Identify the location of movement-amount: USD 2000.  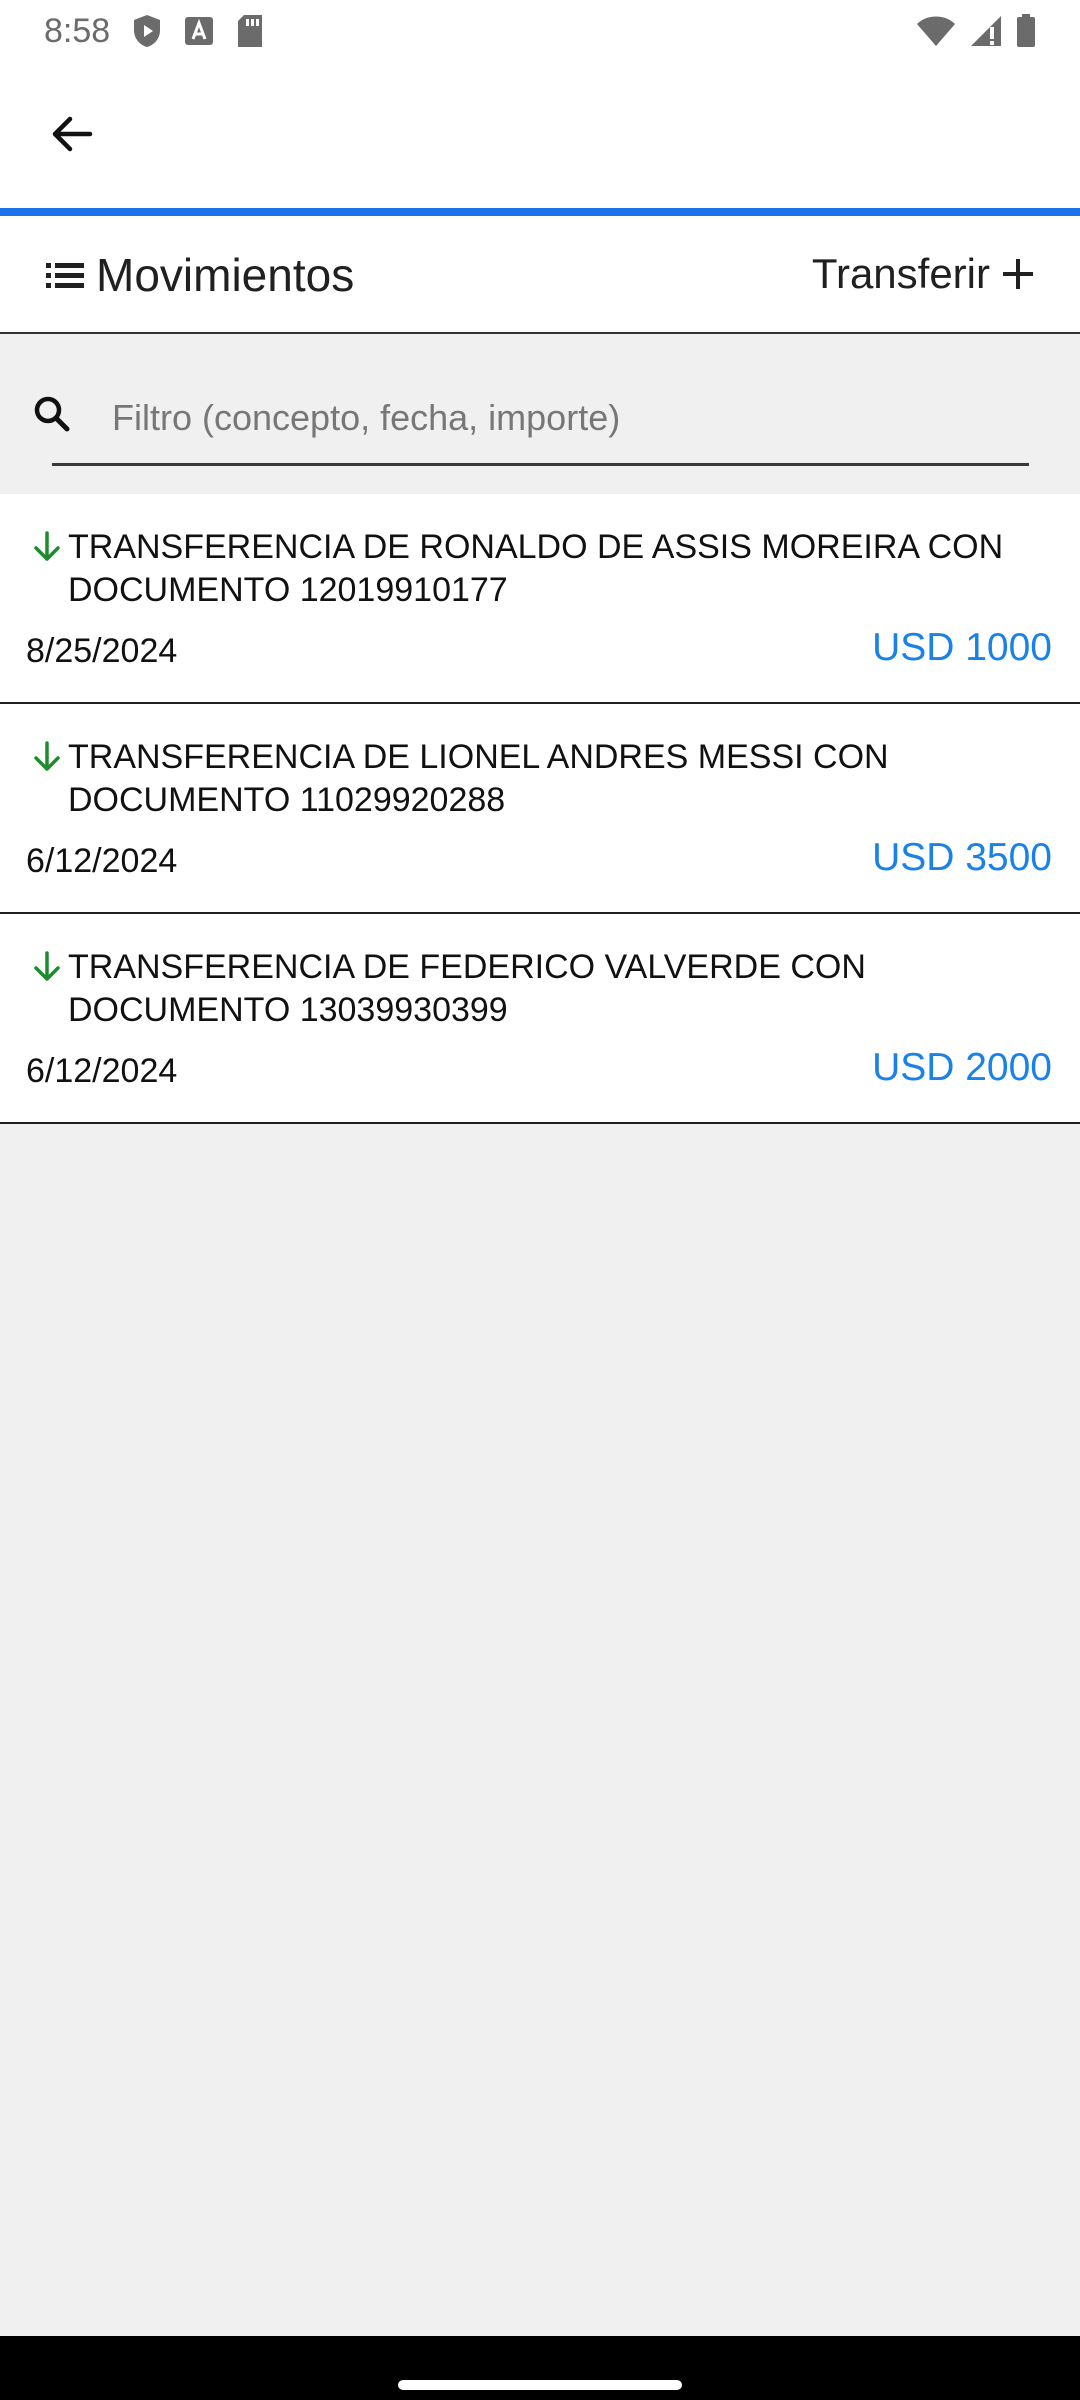
(962, 1067).